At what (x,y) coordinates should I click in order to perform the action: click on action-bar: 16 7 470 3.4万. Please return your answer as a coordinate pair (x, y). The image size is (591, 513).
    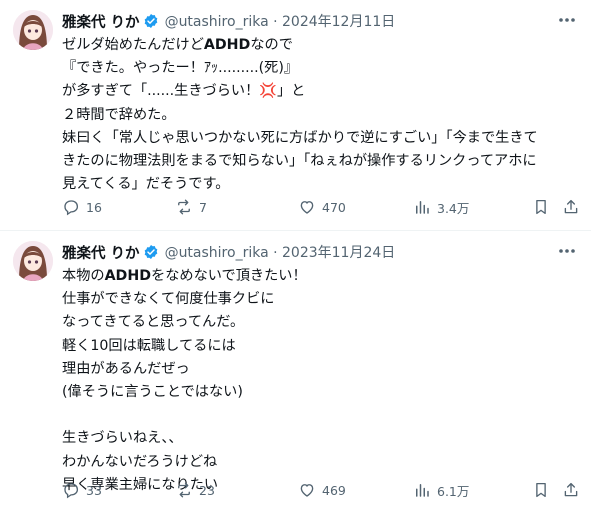
    Looking at the image, I should click on (322, 207).